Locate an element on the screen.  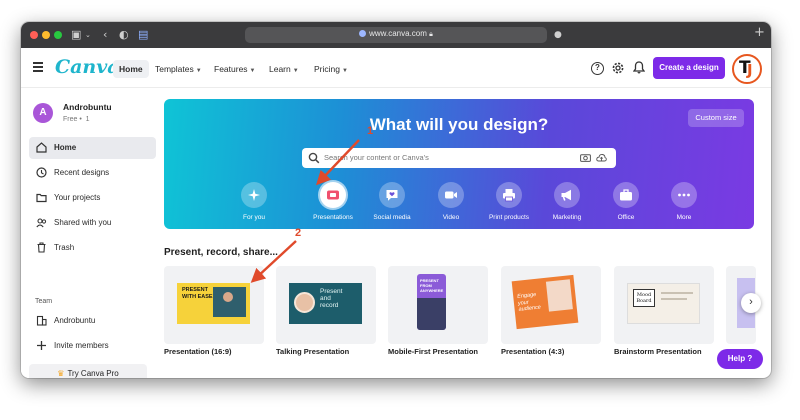
sidebar-item-shared-with-you: Shared with you is located at coordinates (92, 223).